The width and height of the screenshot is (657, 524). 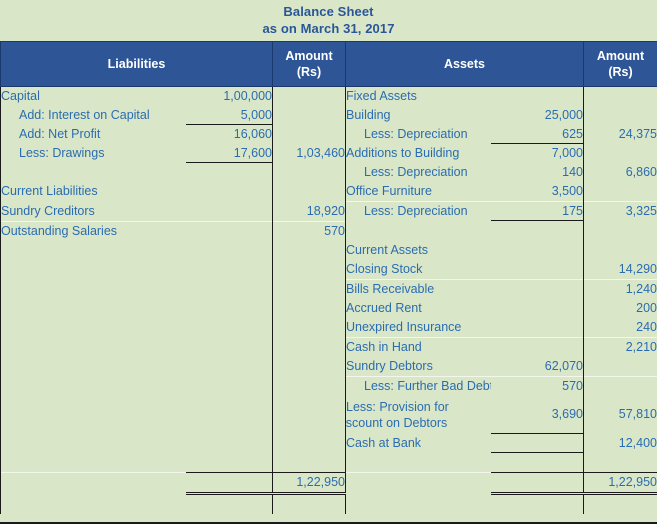 I want to click on asset-label-line-1: Less: Provision for, so click(x=397, y=406).